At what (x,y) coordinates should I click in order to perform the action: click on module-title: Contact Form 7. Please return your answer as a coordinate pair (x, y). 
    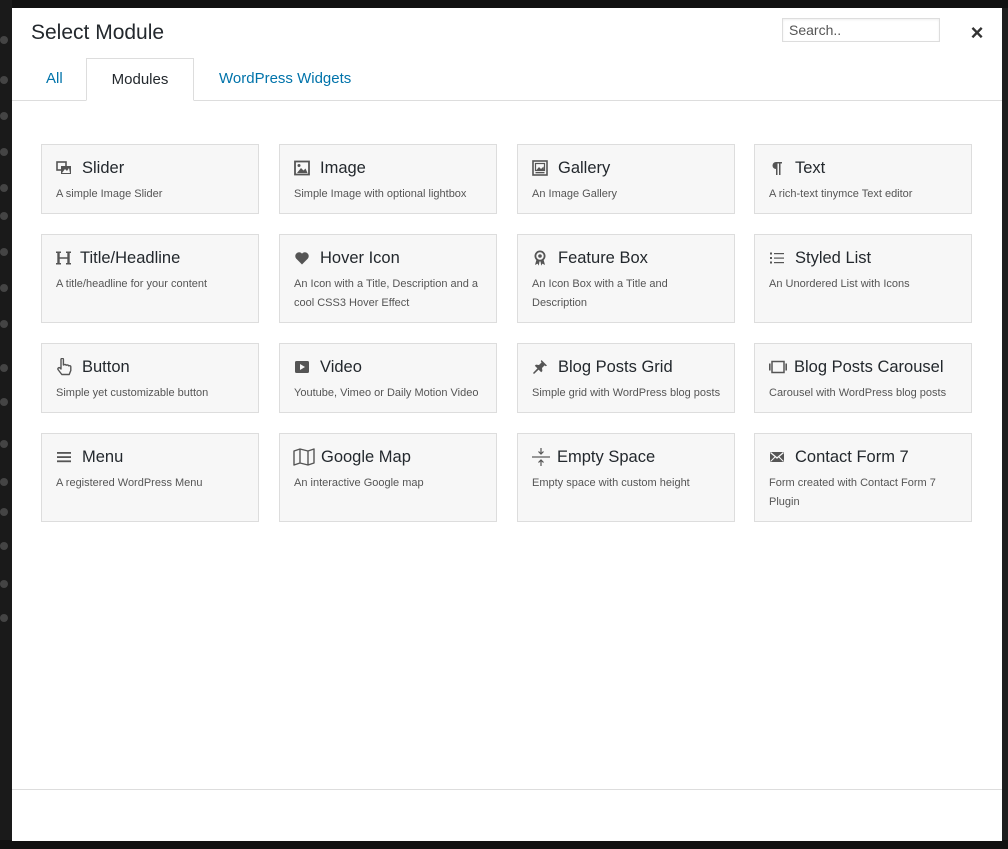
    Looking at the image, I should click on (852, 456).